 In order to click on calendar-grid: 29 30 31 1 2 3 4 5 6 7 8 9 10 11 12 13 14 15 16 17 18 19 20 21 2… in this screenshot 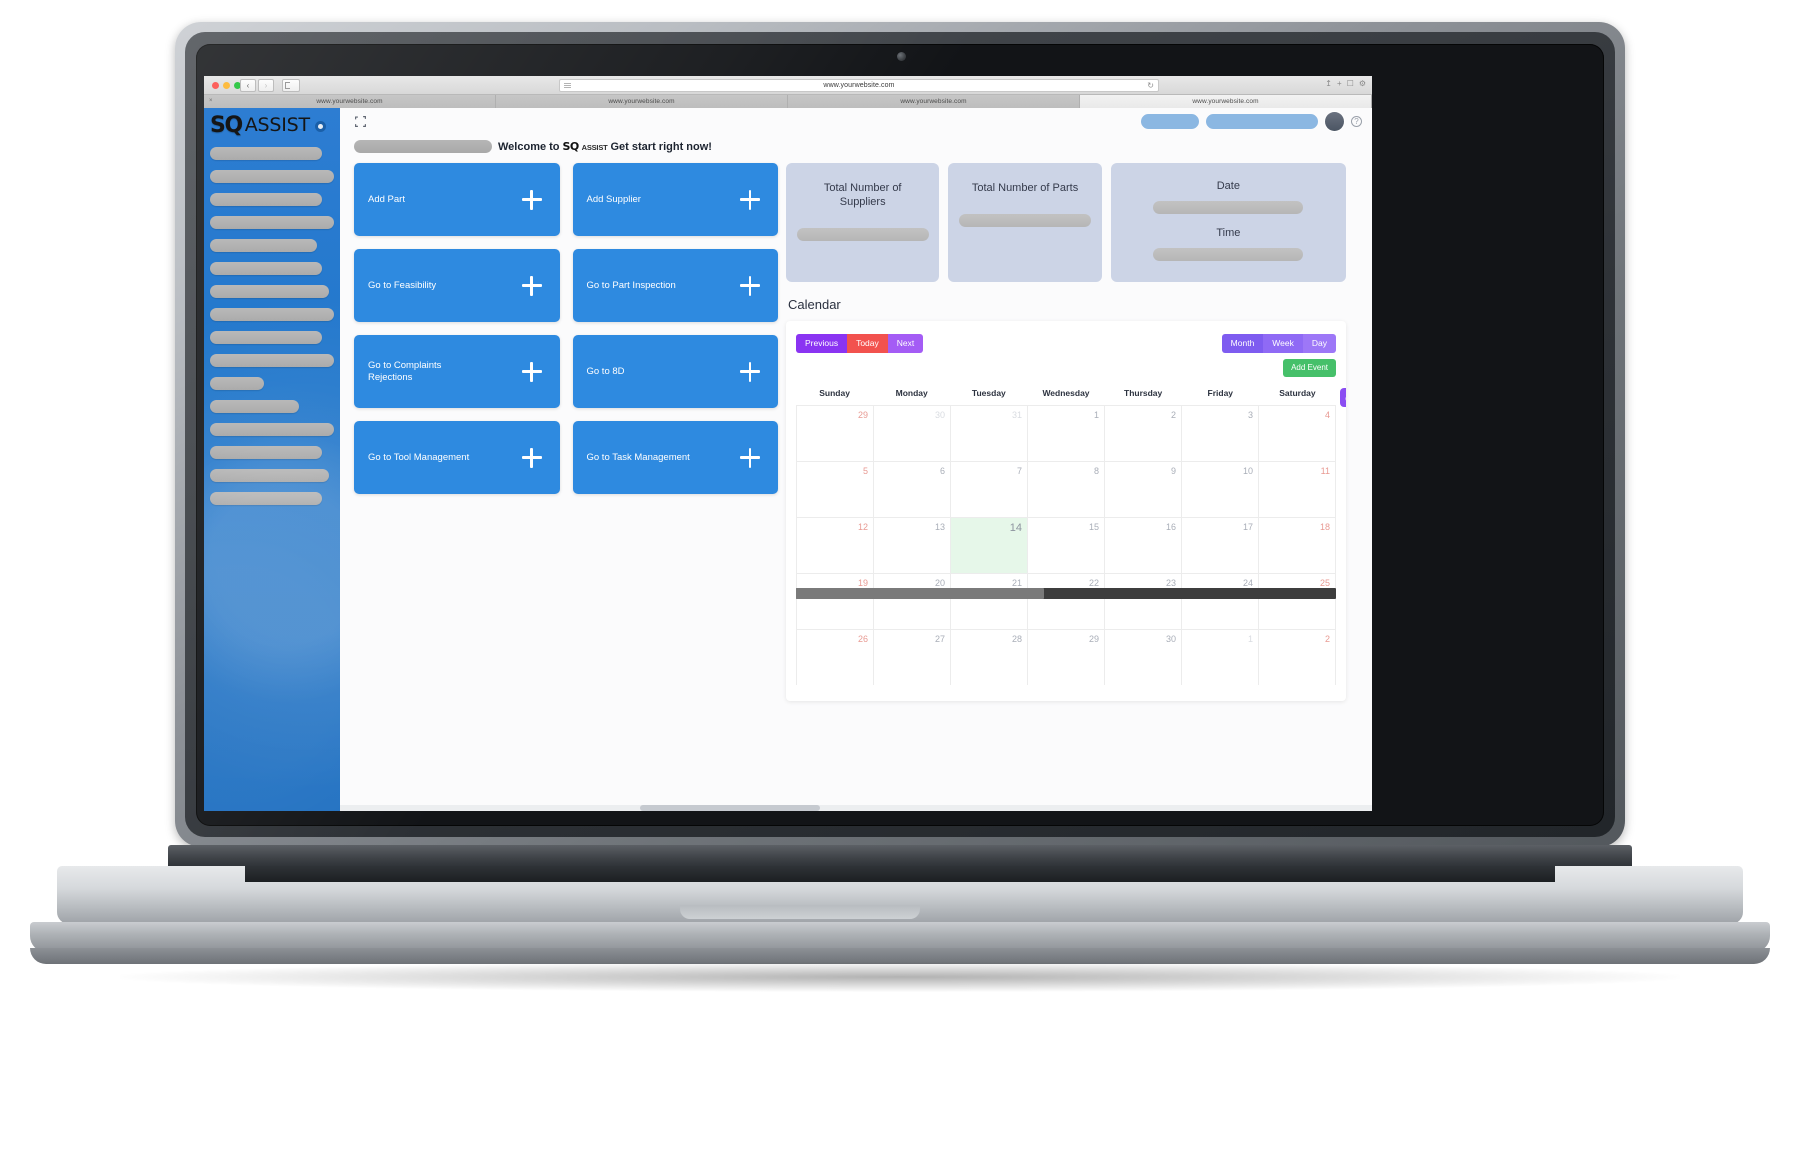, I will do `click(1066, 544)`.